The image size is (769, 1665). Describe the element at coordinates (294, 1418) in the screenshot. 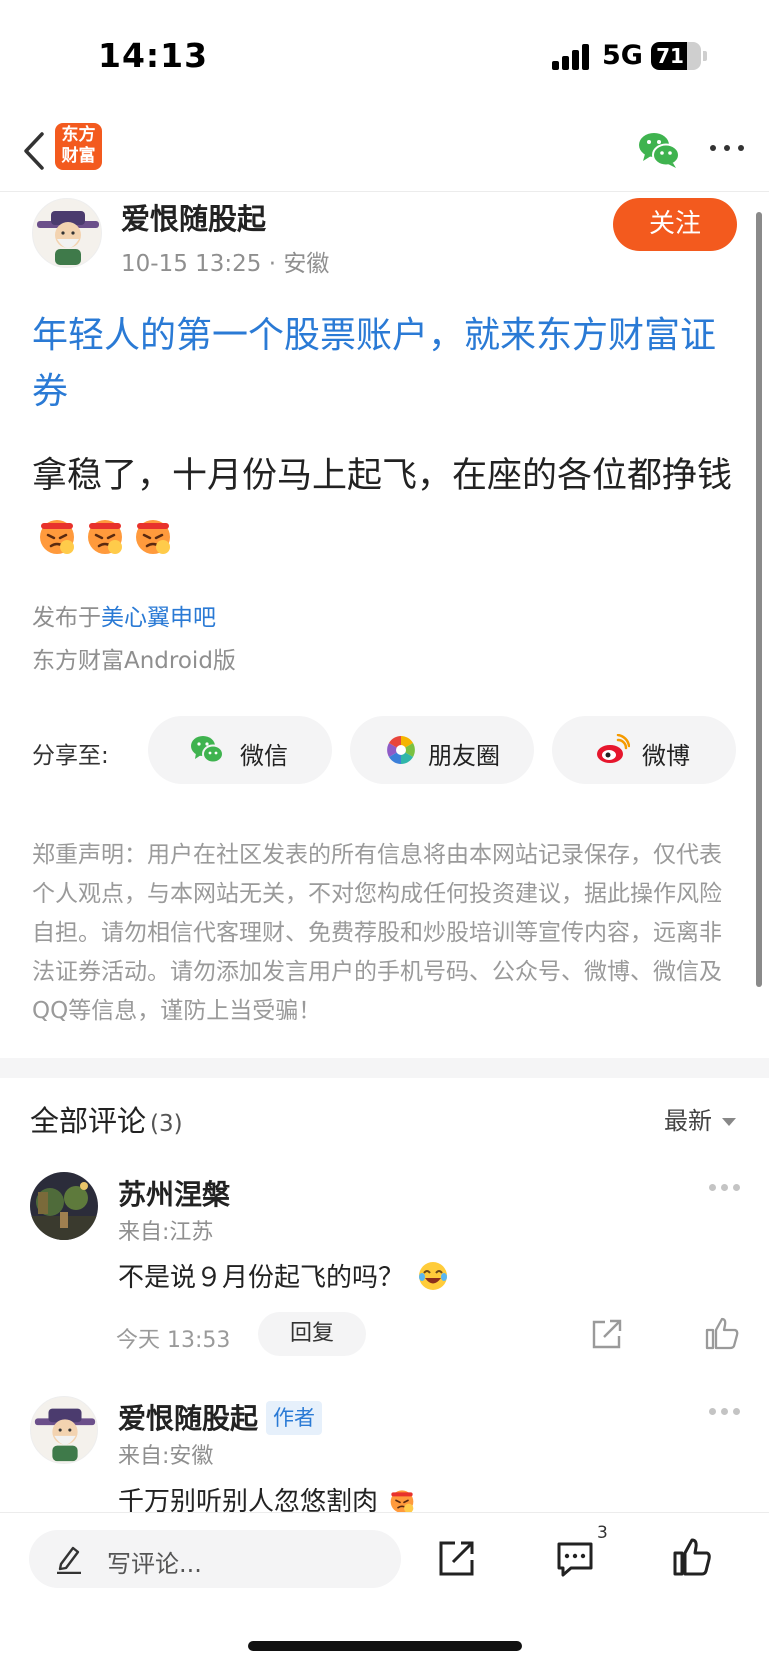

I see `author-badge: 作者` at that location.